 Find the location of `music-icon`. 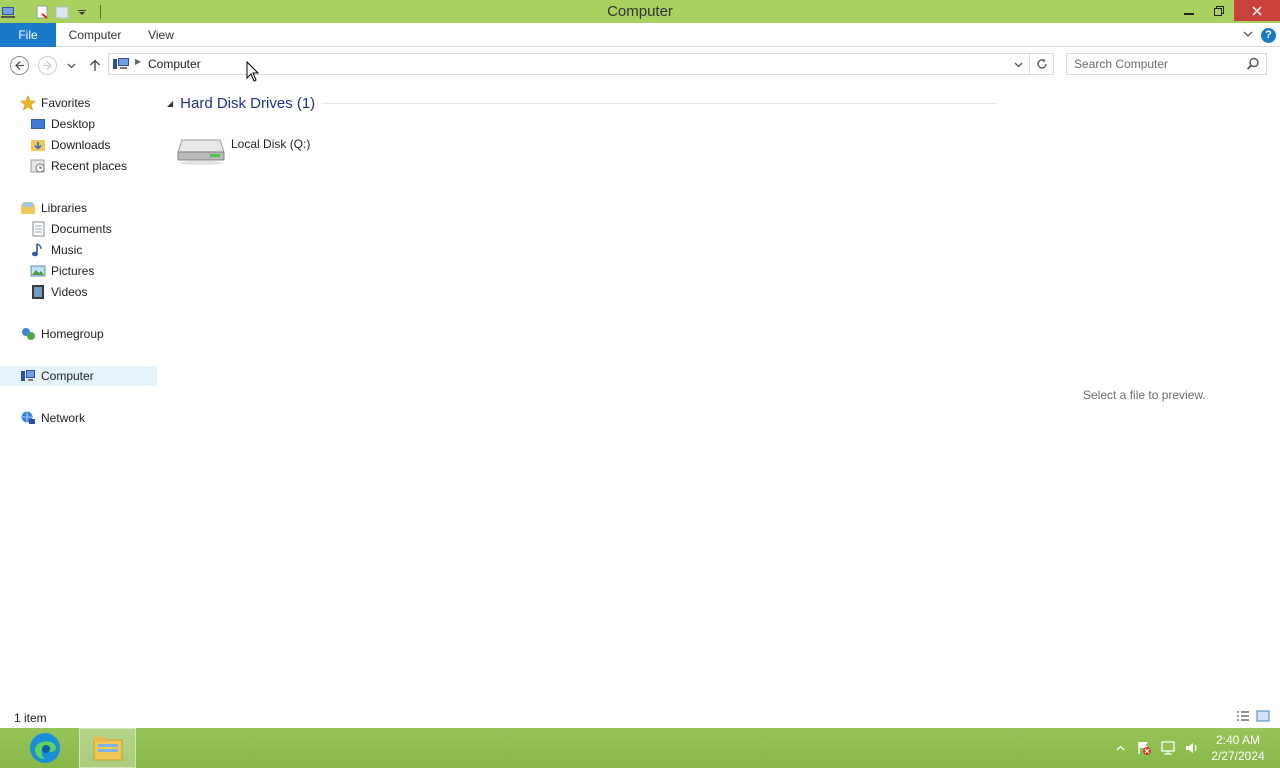

music-icon is located at coordinates (38, 250).